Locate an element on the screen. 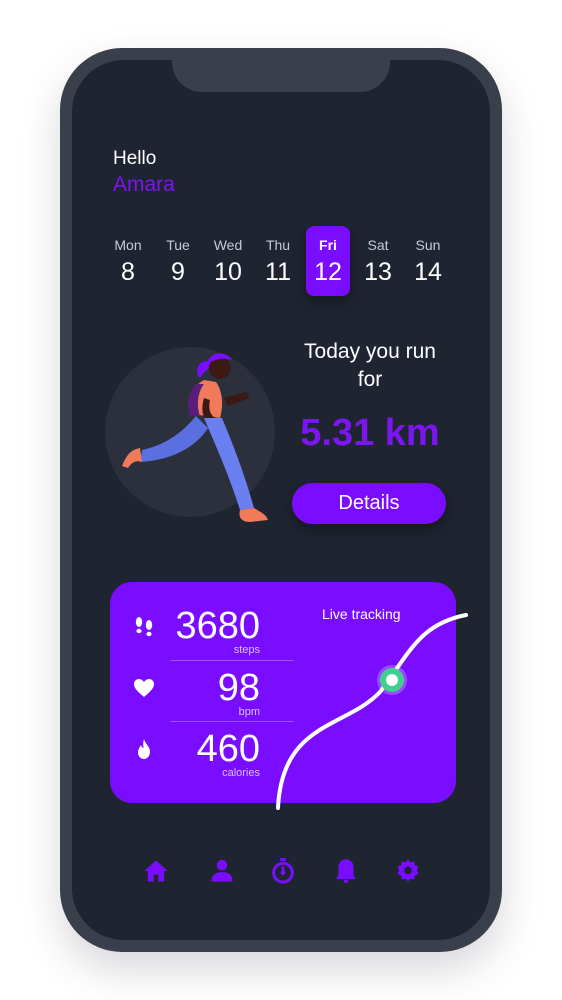  home-icon is located at coordinates (156, 871).